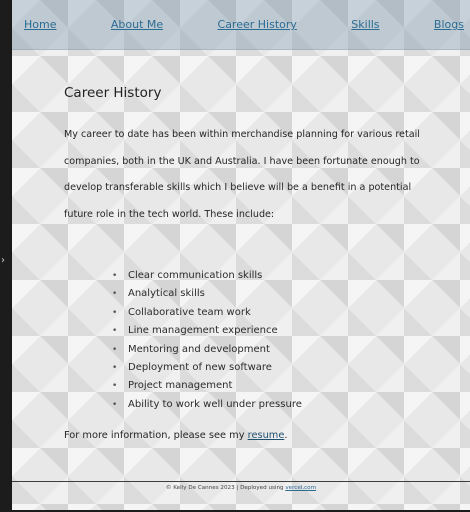  What do you see at coordinates (449, 24) in the screenshot?
I see `nav-blogs-link: Blogs` at bounding box center [449, 24].